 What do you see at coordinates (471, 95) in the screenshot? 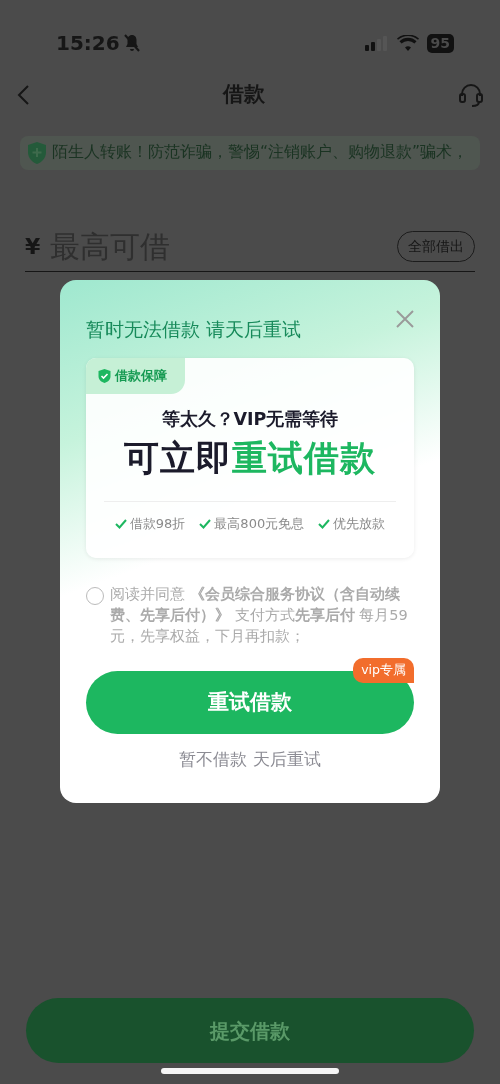
I see `headset-icon` at bounding box center [471, 95].